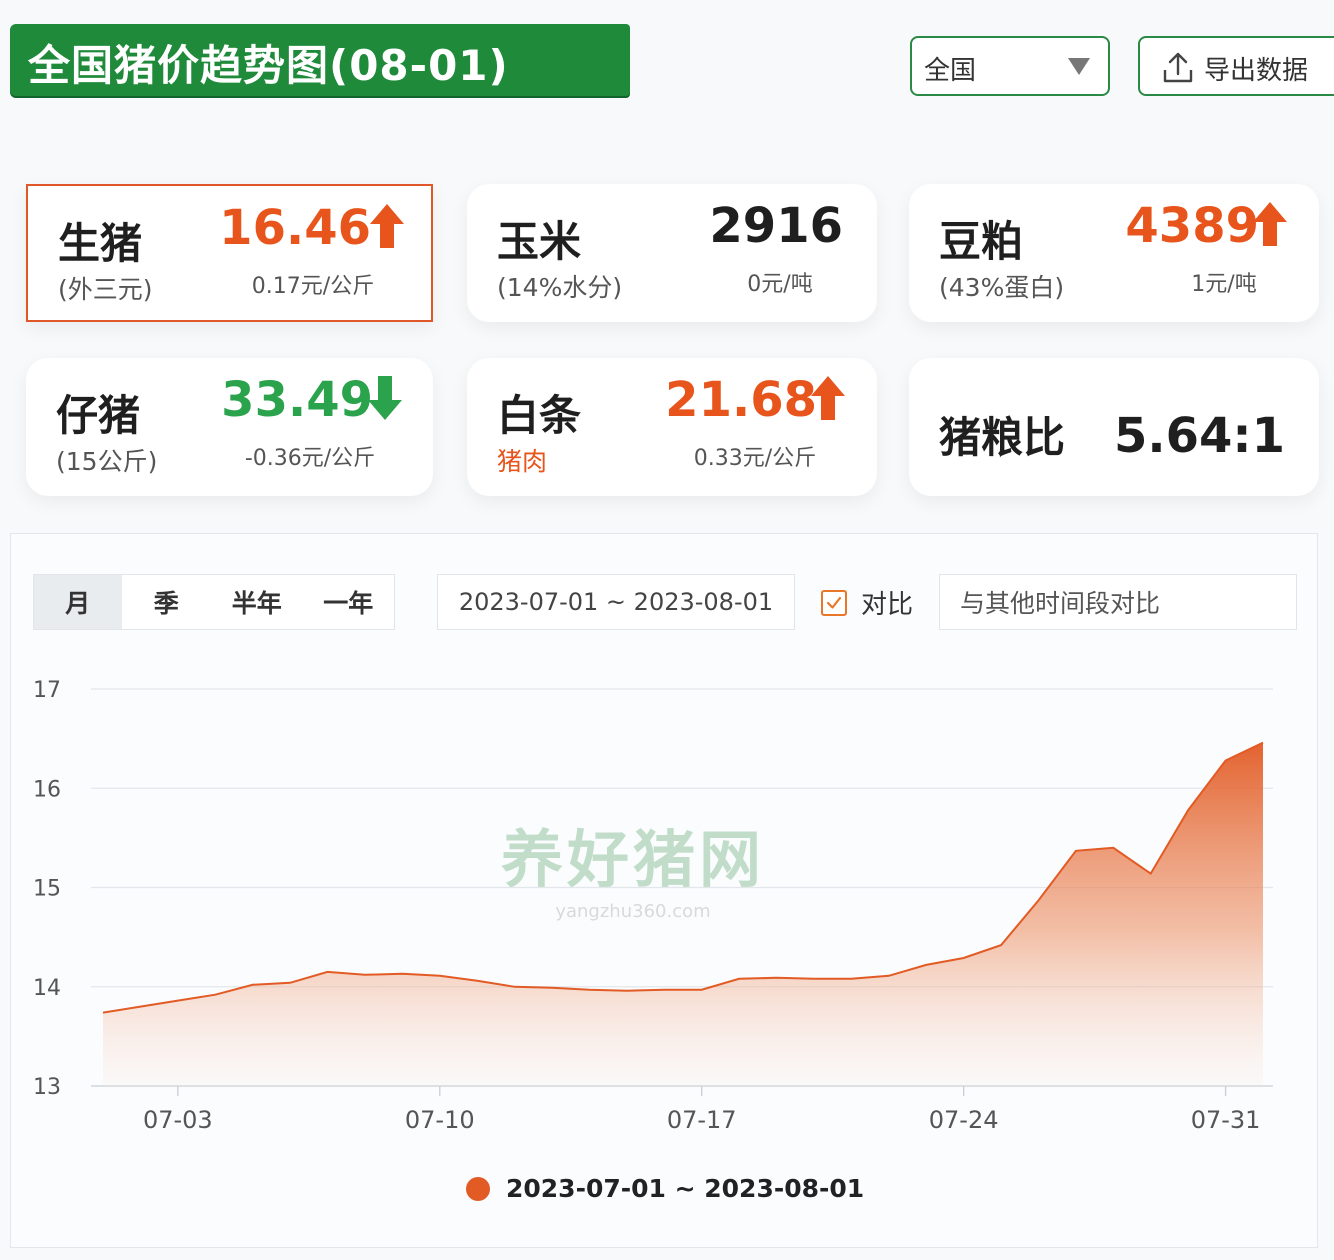 The height and width of the screenshot is (1260, 1334). I want to click on legend-swatch, so click(478, 1188).